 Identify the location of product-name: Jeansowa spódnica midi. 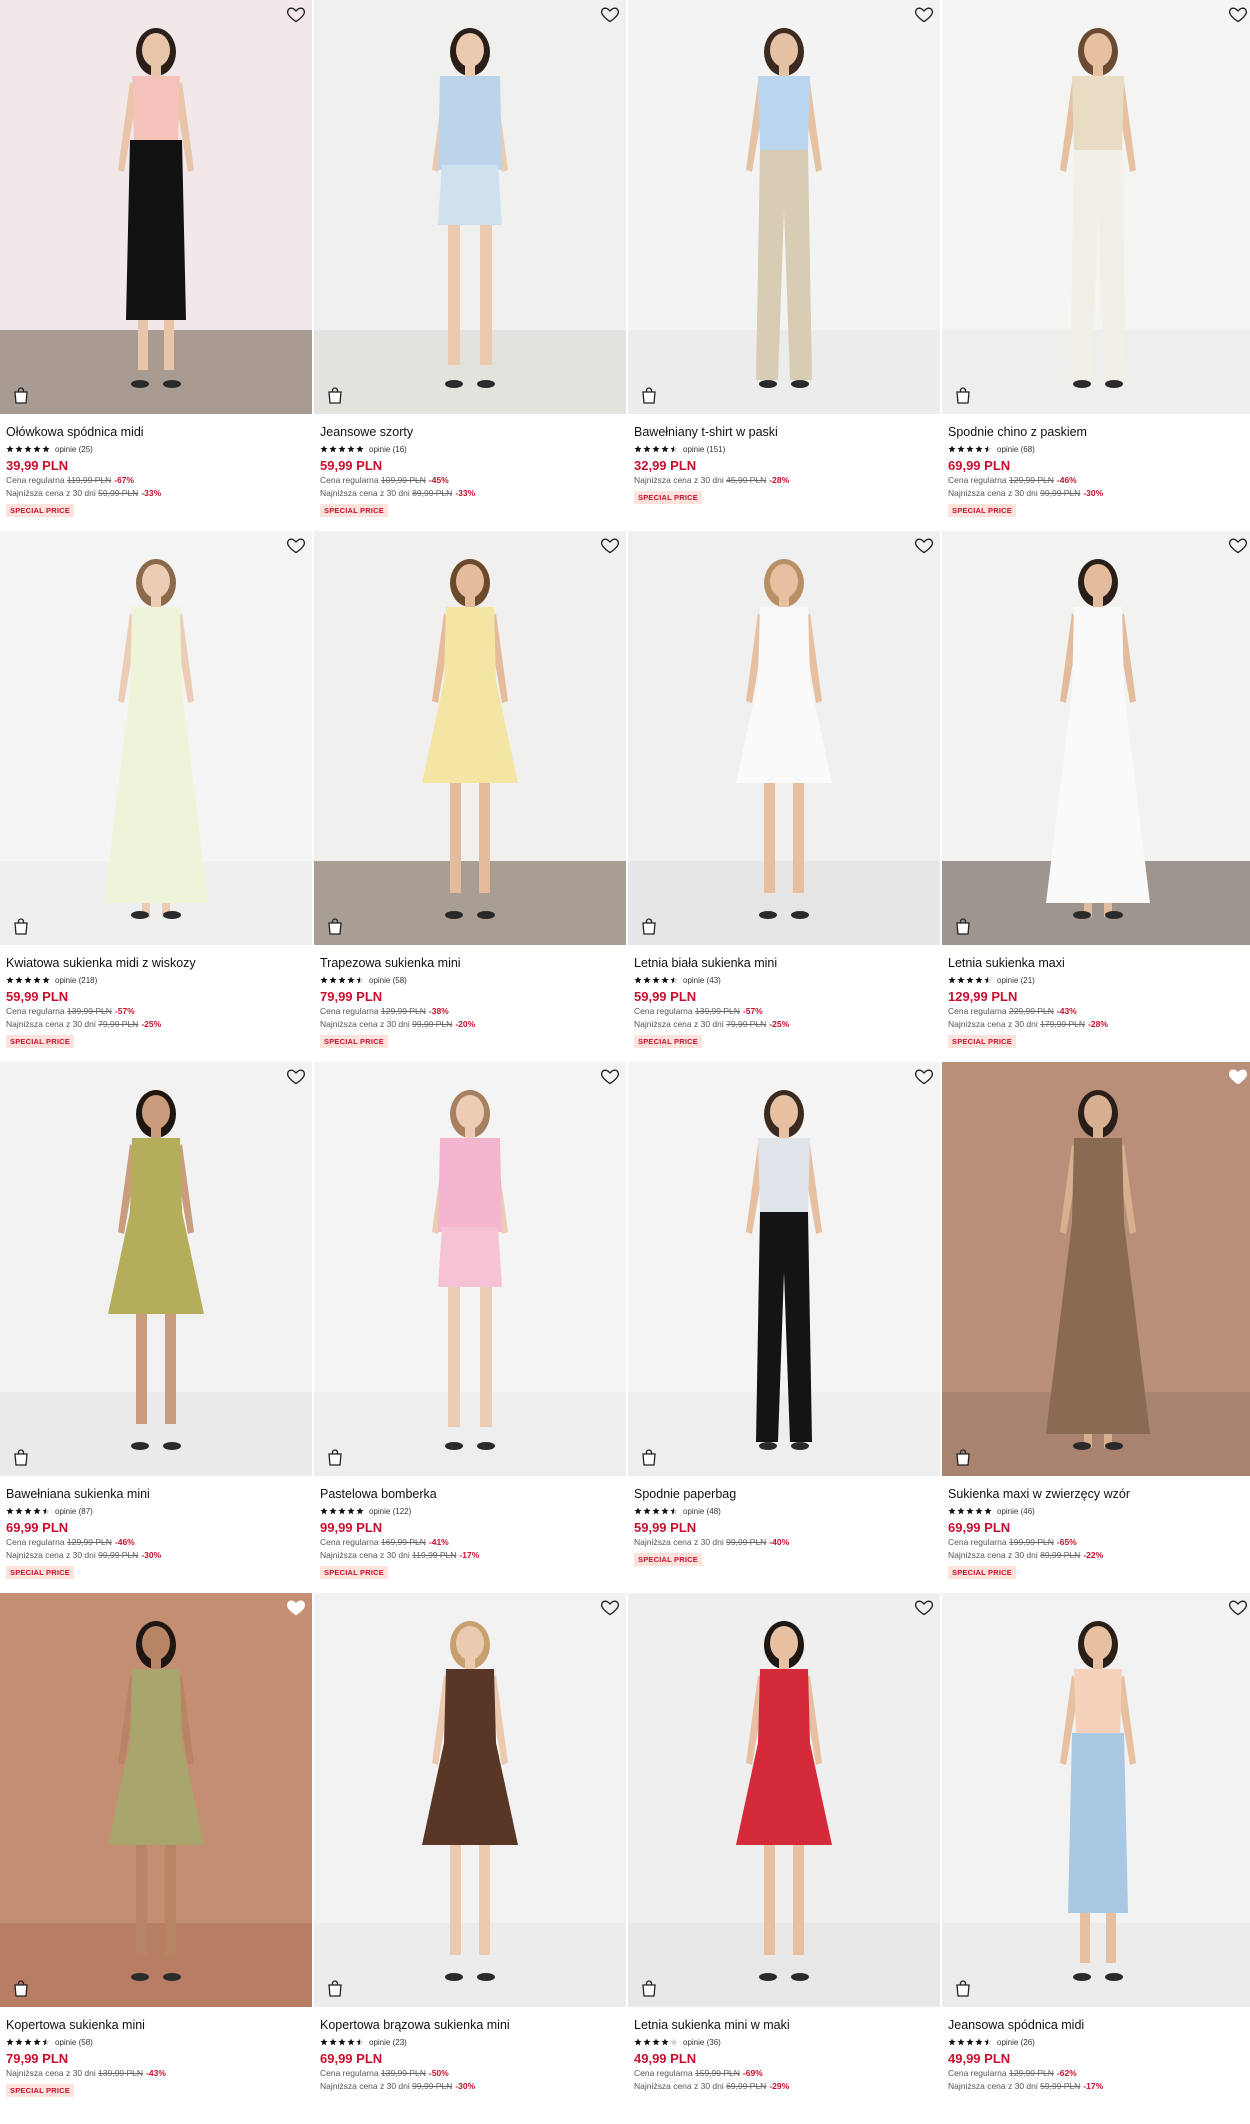
(1098, 2025).